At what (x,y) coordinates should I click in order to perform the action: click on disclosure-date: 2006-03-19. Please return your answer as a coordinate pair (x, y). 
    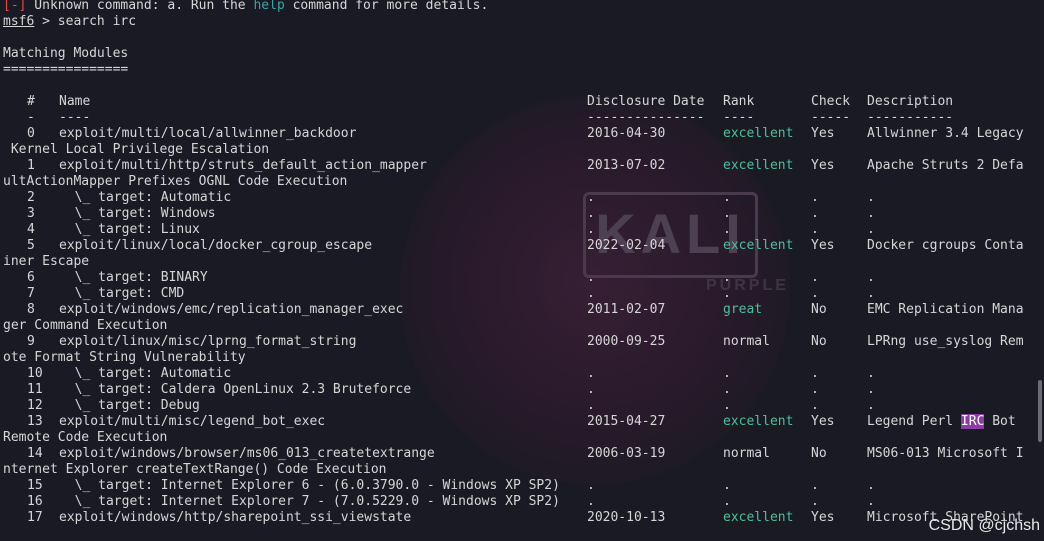
    Looking at the image, I should click on (626, 453).